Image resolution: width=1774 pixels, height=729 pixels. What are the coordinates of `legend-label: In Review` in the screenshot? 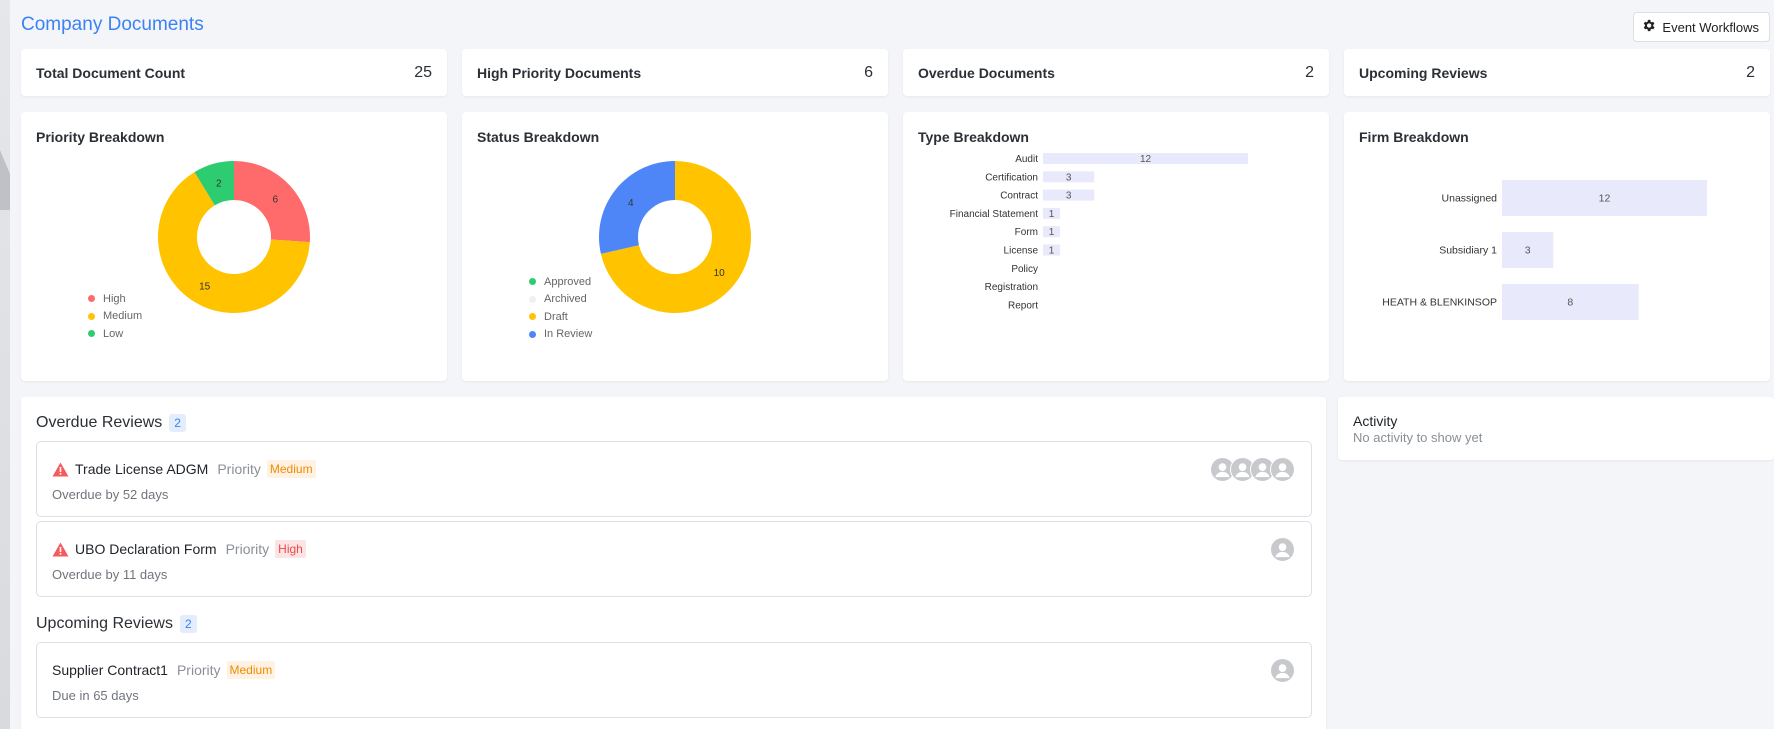 It's located at (568, 334).